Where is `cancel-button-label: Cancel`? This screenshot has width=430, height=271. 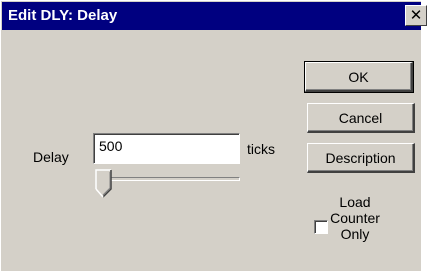 cancel-button-label: Cancel is located at coordinates (360, 118).